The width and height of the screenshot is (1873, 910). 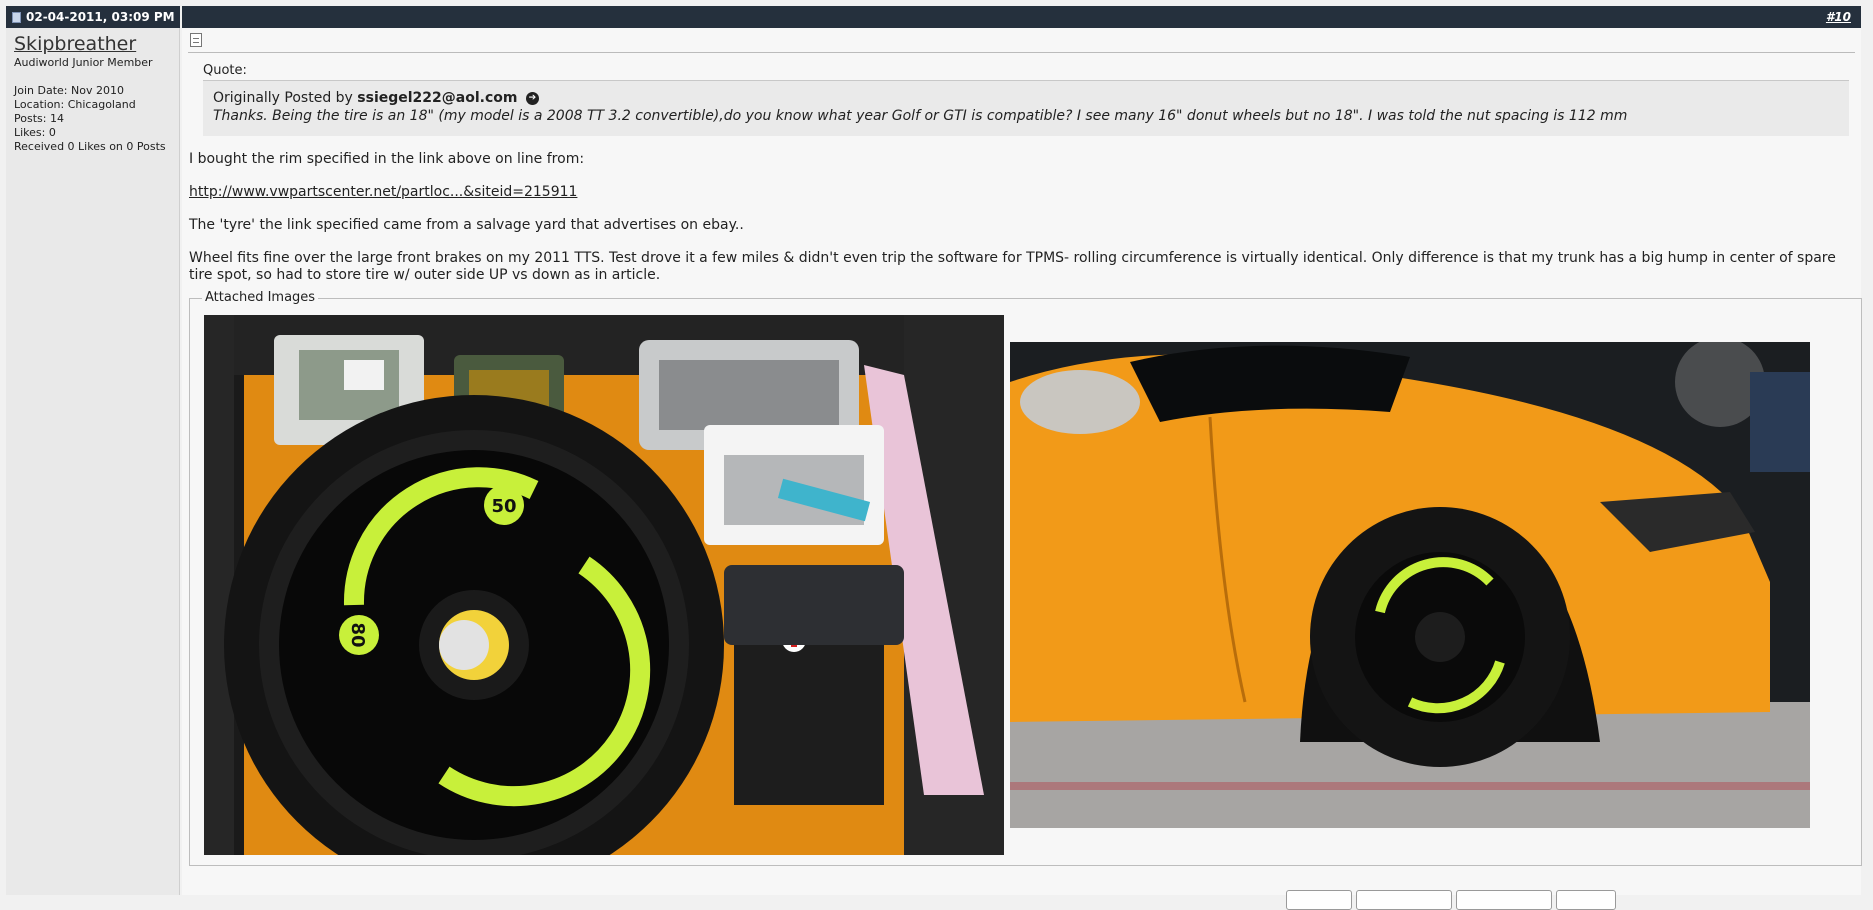 What do you see at coordinates (283, 98) in the screenshot?
I see `quote-prefix: Originally Posted by` at bounding box center [283, 98].